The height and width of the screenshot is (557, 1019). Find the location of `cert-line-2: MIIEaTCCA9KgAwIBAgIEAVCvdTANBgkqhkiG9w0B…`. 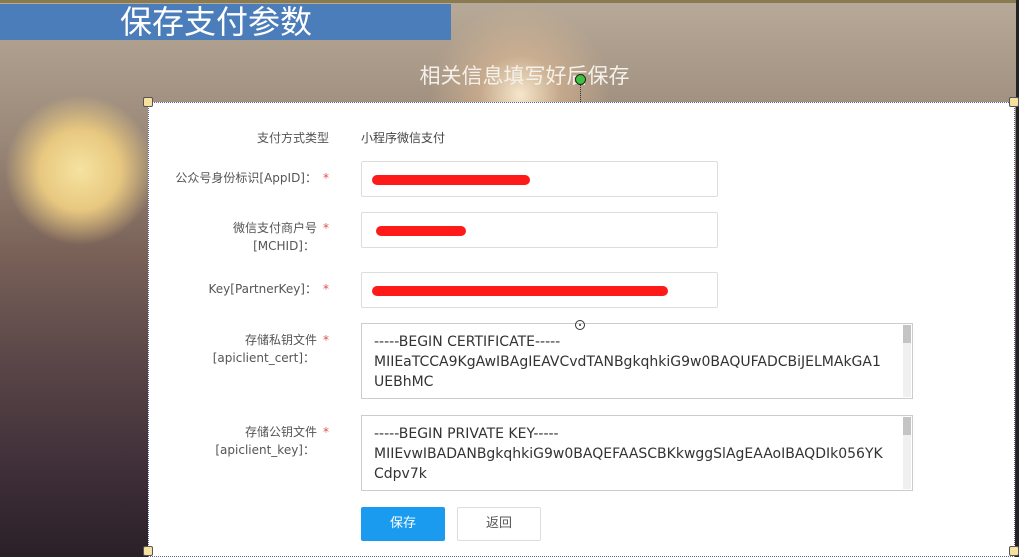

cert-line-2: MIIEaTCCA9KgAwIBAgIEAVCvdTANBgkqhkiG9w0B… is located at coordinates (627, 362).